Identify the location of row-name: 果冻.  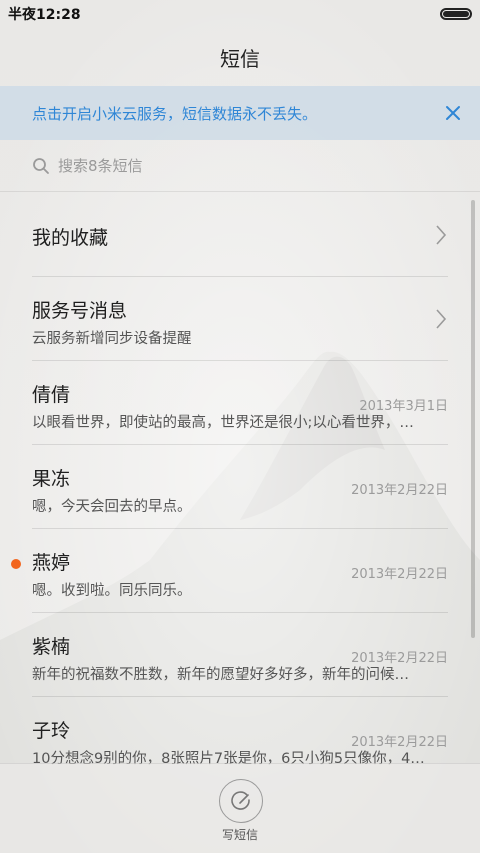
(51, 479).